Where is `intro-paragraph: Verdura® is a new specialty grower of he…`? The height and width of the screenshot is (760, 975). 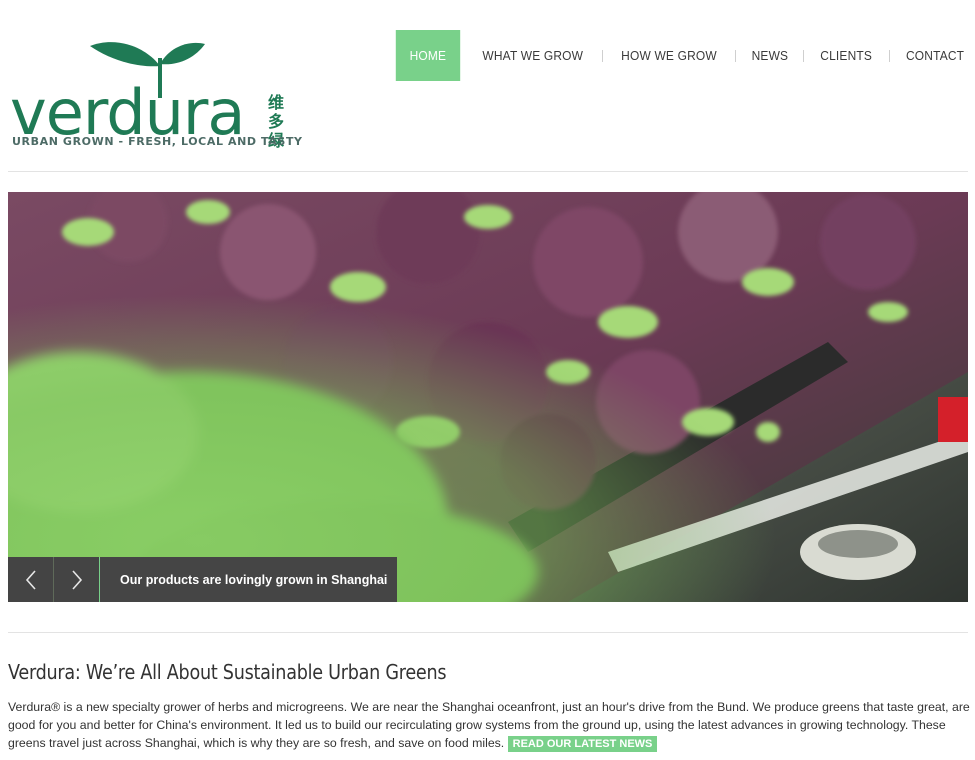 intro-paragraph: Verdura® is a new specialty grower of he… is located at coordinates (489, 725).